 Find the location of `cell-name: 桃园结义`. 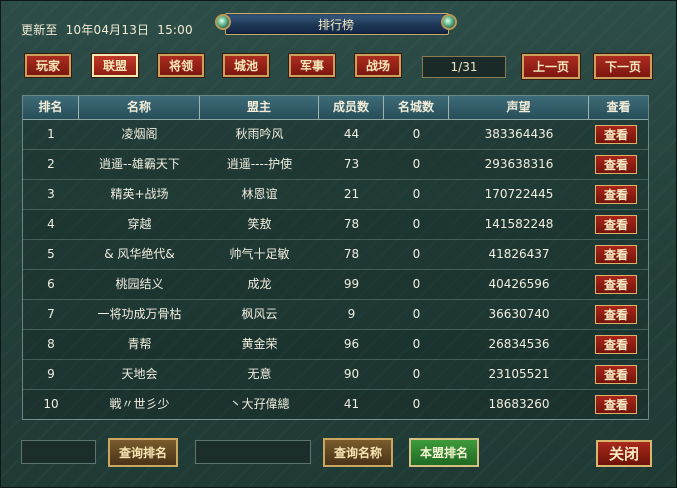

cell-name: 桃园结义 is located at coordinates (139, 284).